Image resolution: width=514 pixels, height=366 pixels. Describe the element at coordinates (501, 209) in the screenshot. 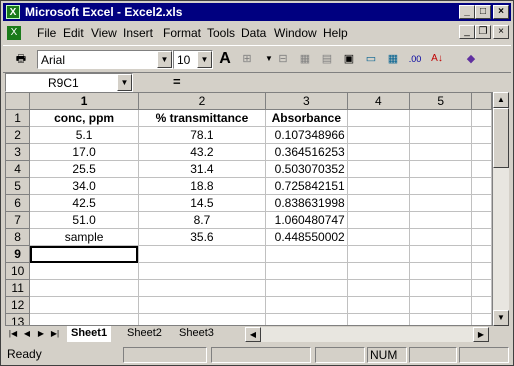

I see `vertical-scrollbar: ▲ ▼` at that location.